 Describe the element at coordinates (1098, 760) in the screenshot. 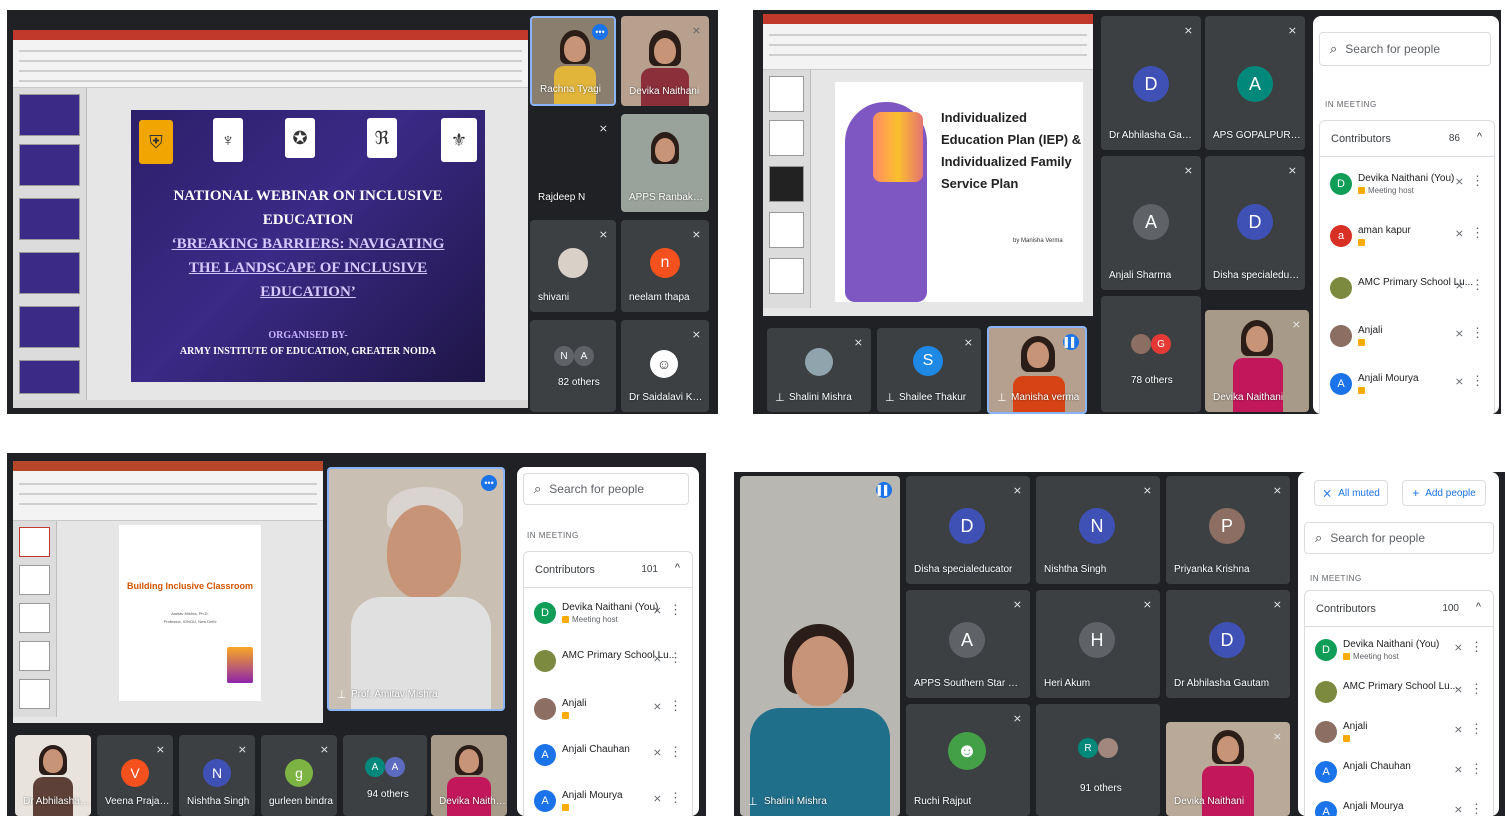

I see `others-tile: R 91 others` at that location.